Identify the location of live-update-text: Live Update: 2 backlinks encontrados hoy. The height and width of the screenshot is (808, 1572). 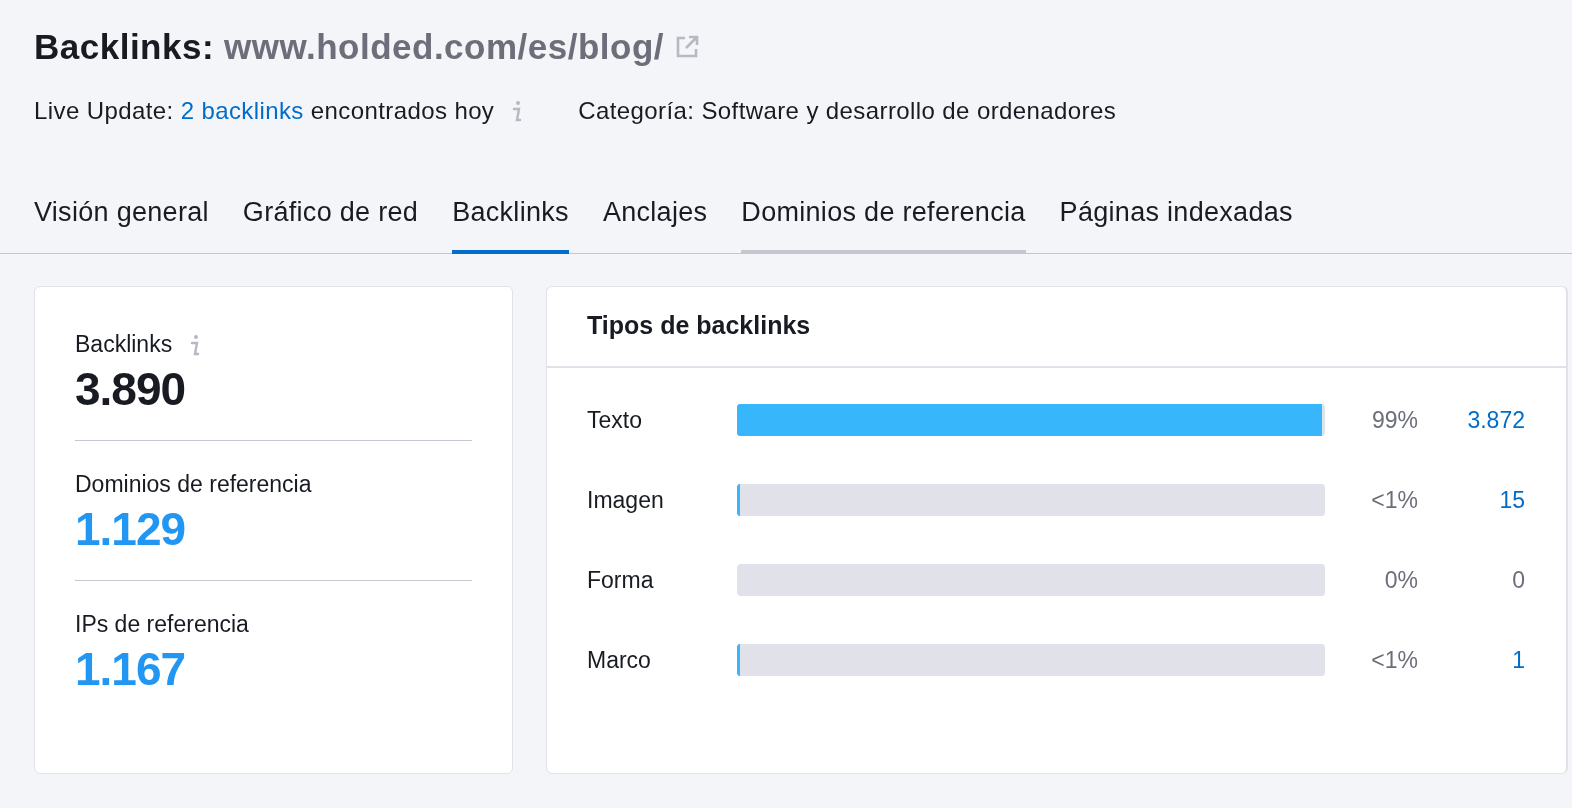
(264, 111).